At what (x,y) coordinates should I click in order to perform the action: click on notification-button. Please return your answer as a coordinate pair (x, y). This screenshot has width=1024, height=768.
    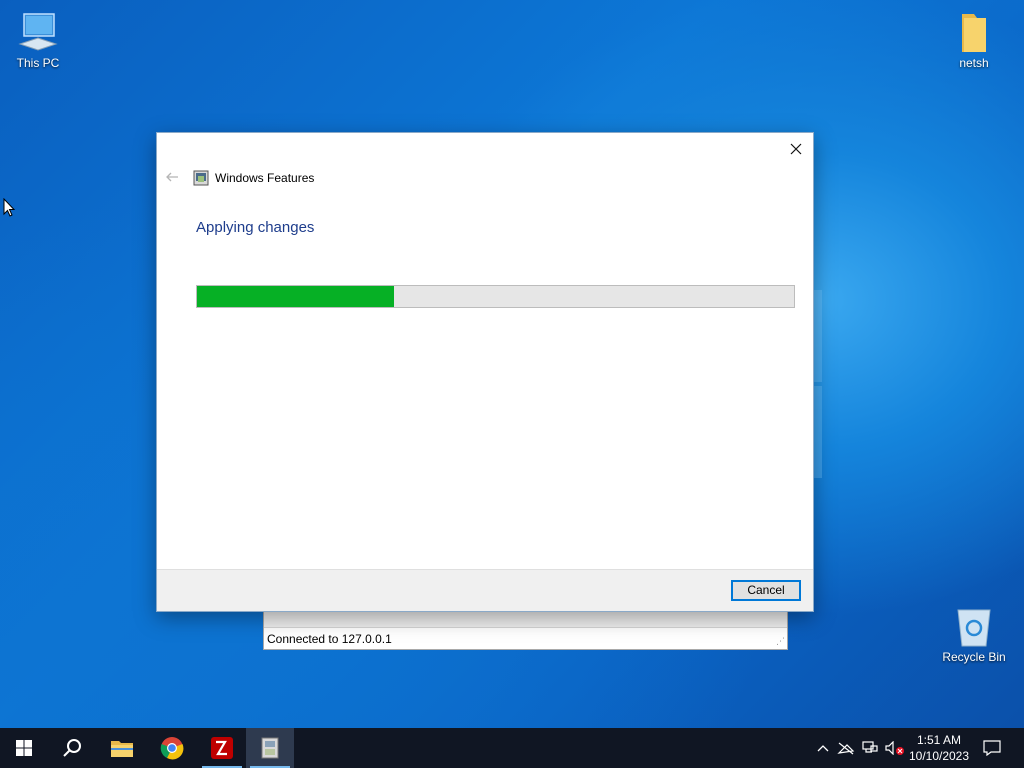
    Looking at the image, I should click on (992, 748).